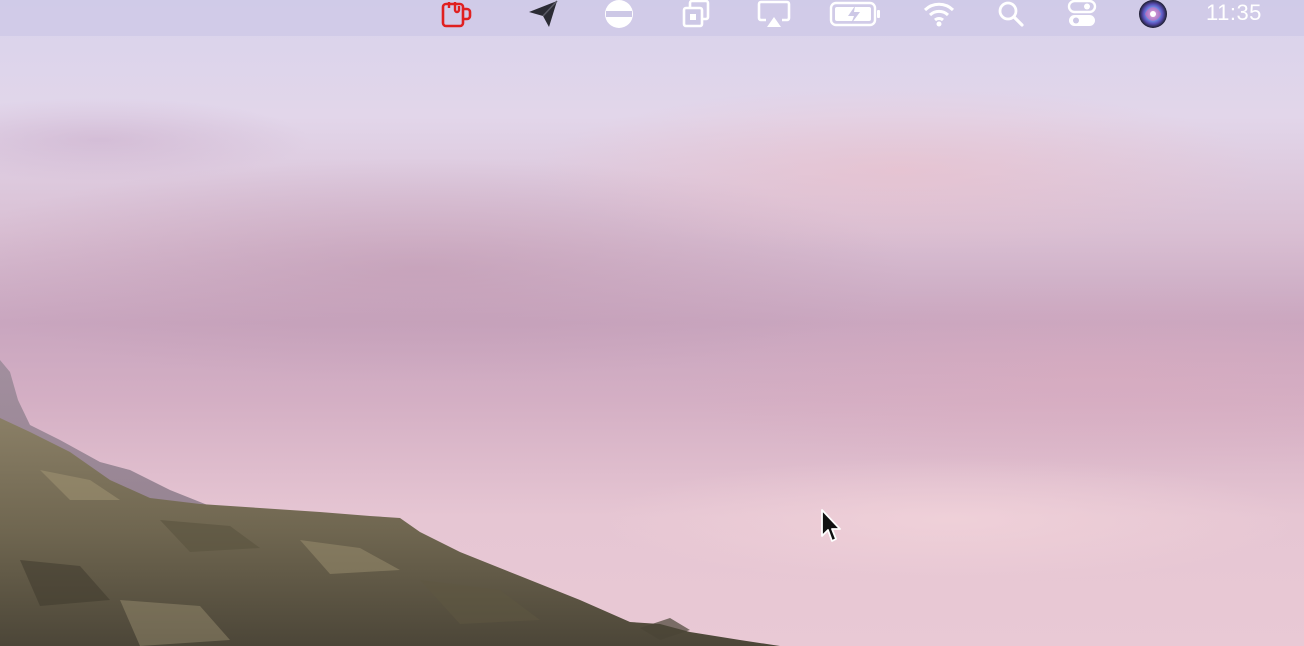 Image resolution: width=1304 pixels, height=646 pixels. What do you see at coordinates (774, 14) in the screenshot?
I see `airplay-icon` at bounding box center [774, 14].